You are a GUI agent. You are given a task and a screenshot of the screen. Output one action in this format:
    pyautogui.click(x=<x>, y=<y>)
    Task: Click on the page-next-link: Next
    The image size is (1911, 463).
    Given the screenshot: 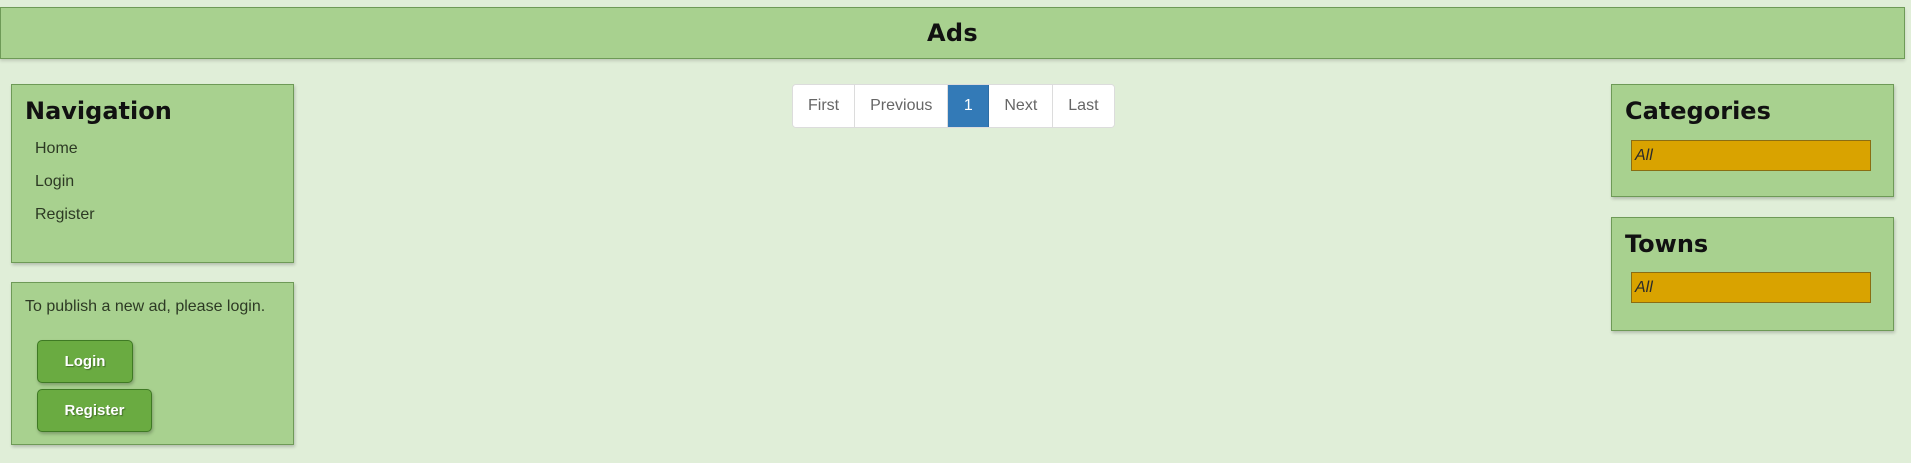 What is the action you would take?
    pyautogui.click(x=1021, y=106)
    